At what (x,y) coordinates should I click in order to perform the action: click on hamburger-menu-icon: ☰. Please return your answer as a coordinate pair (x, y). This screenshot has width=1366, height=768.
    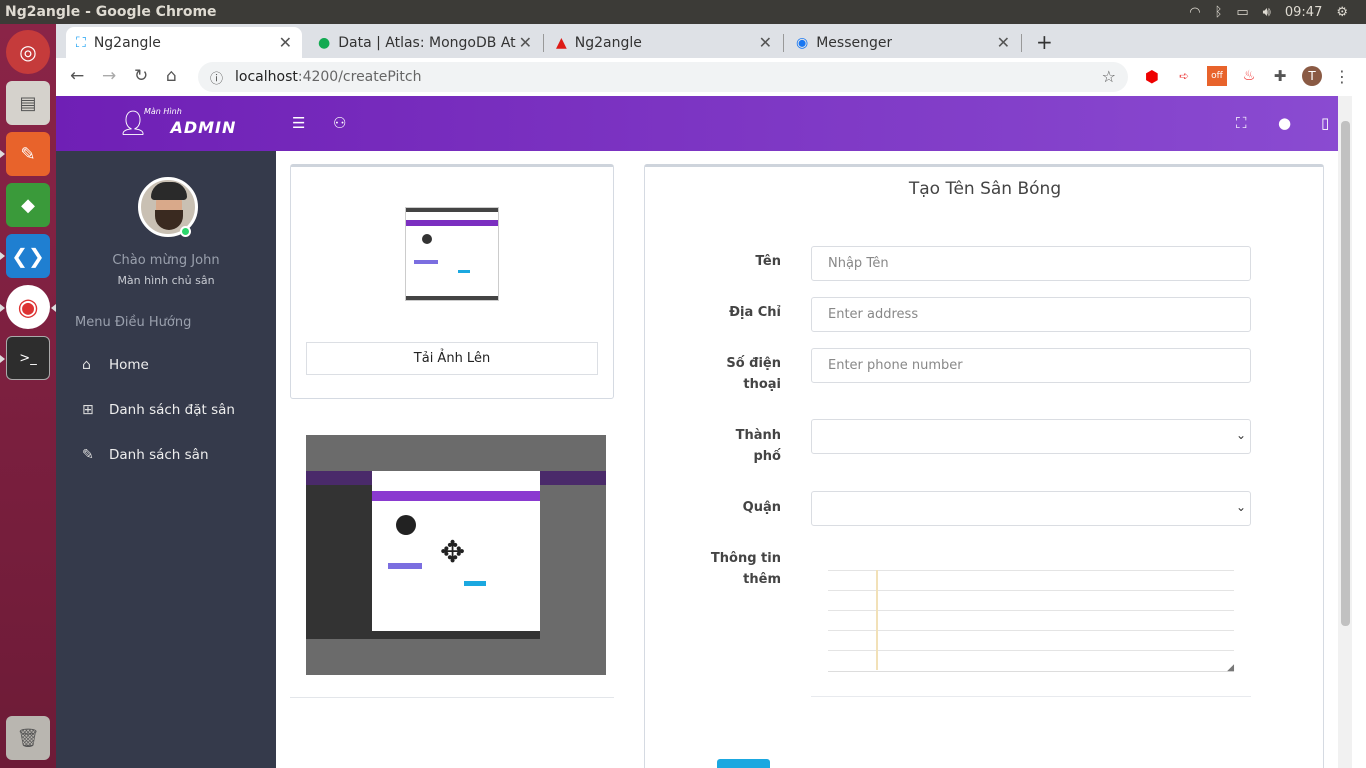
    Looking at the image, I should click on (298, 123).